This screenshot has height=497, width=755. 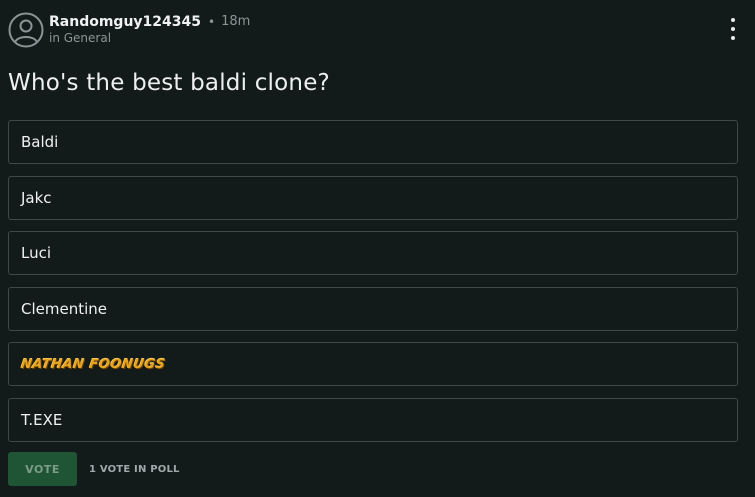 I want to click on post-header: Randomguy124345 • 18m in General, so click(x=129, y=30).